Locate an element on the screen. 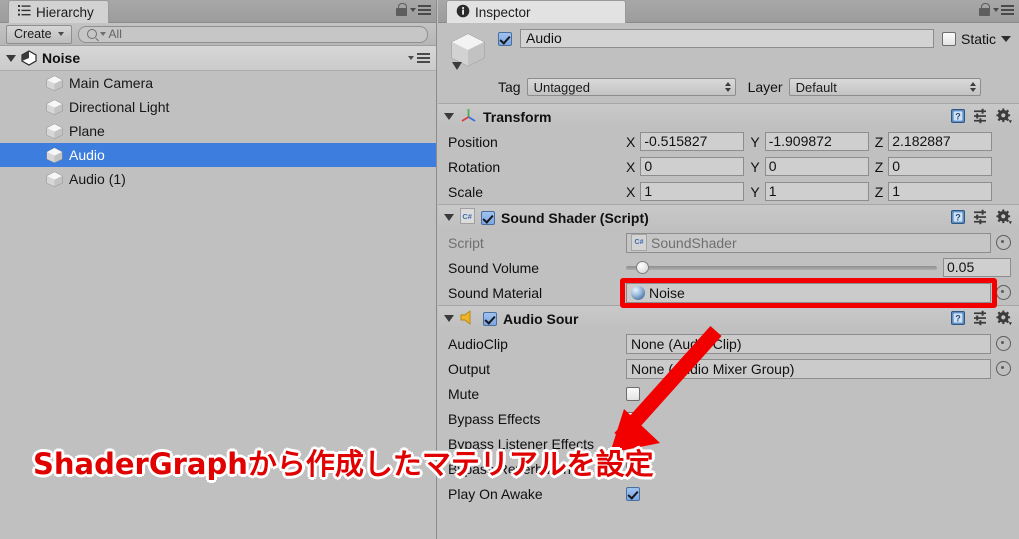  axis-y-label: Y is located at coordinates (755, 141).